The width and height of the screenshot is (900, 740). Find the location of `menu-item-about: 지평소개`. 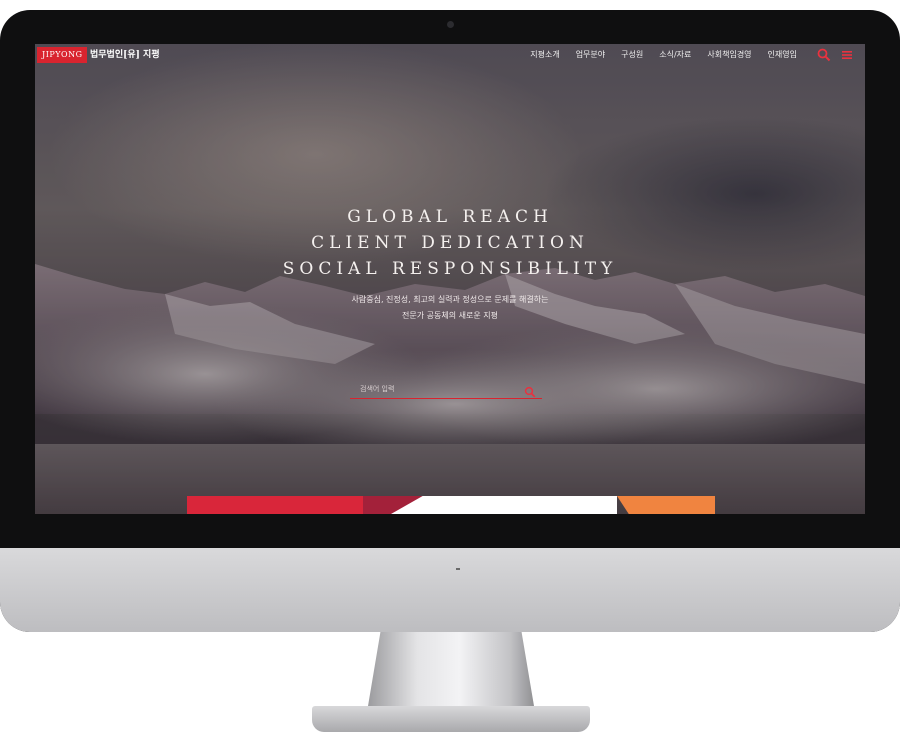

menu-item-about: 지평소개 is located at coordinates (544, 55).